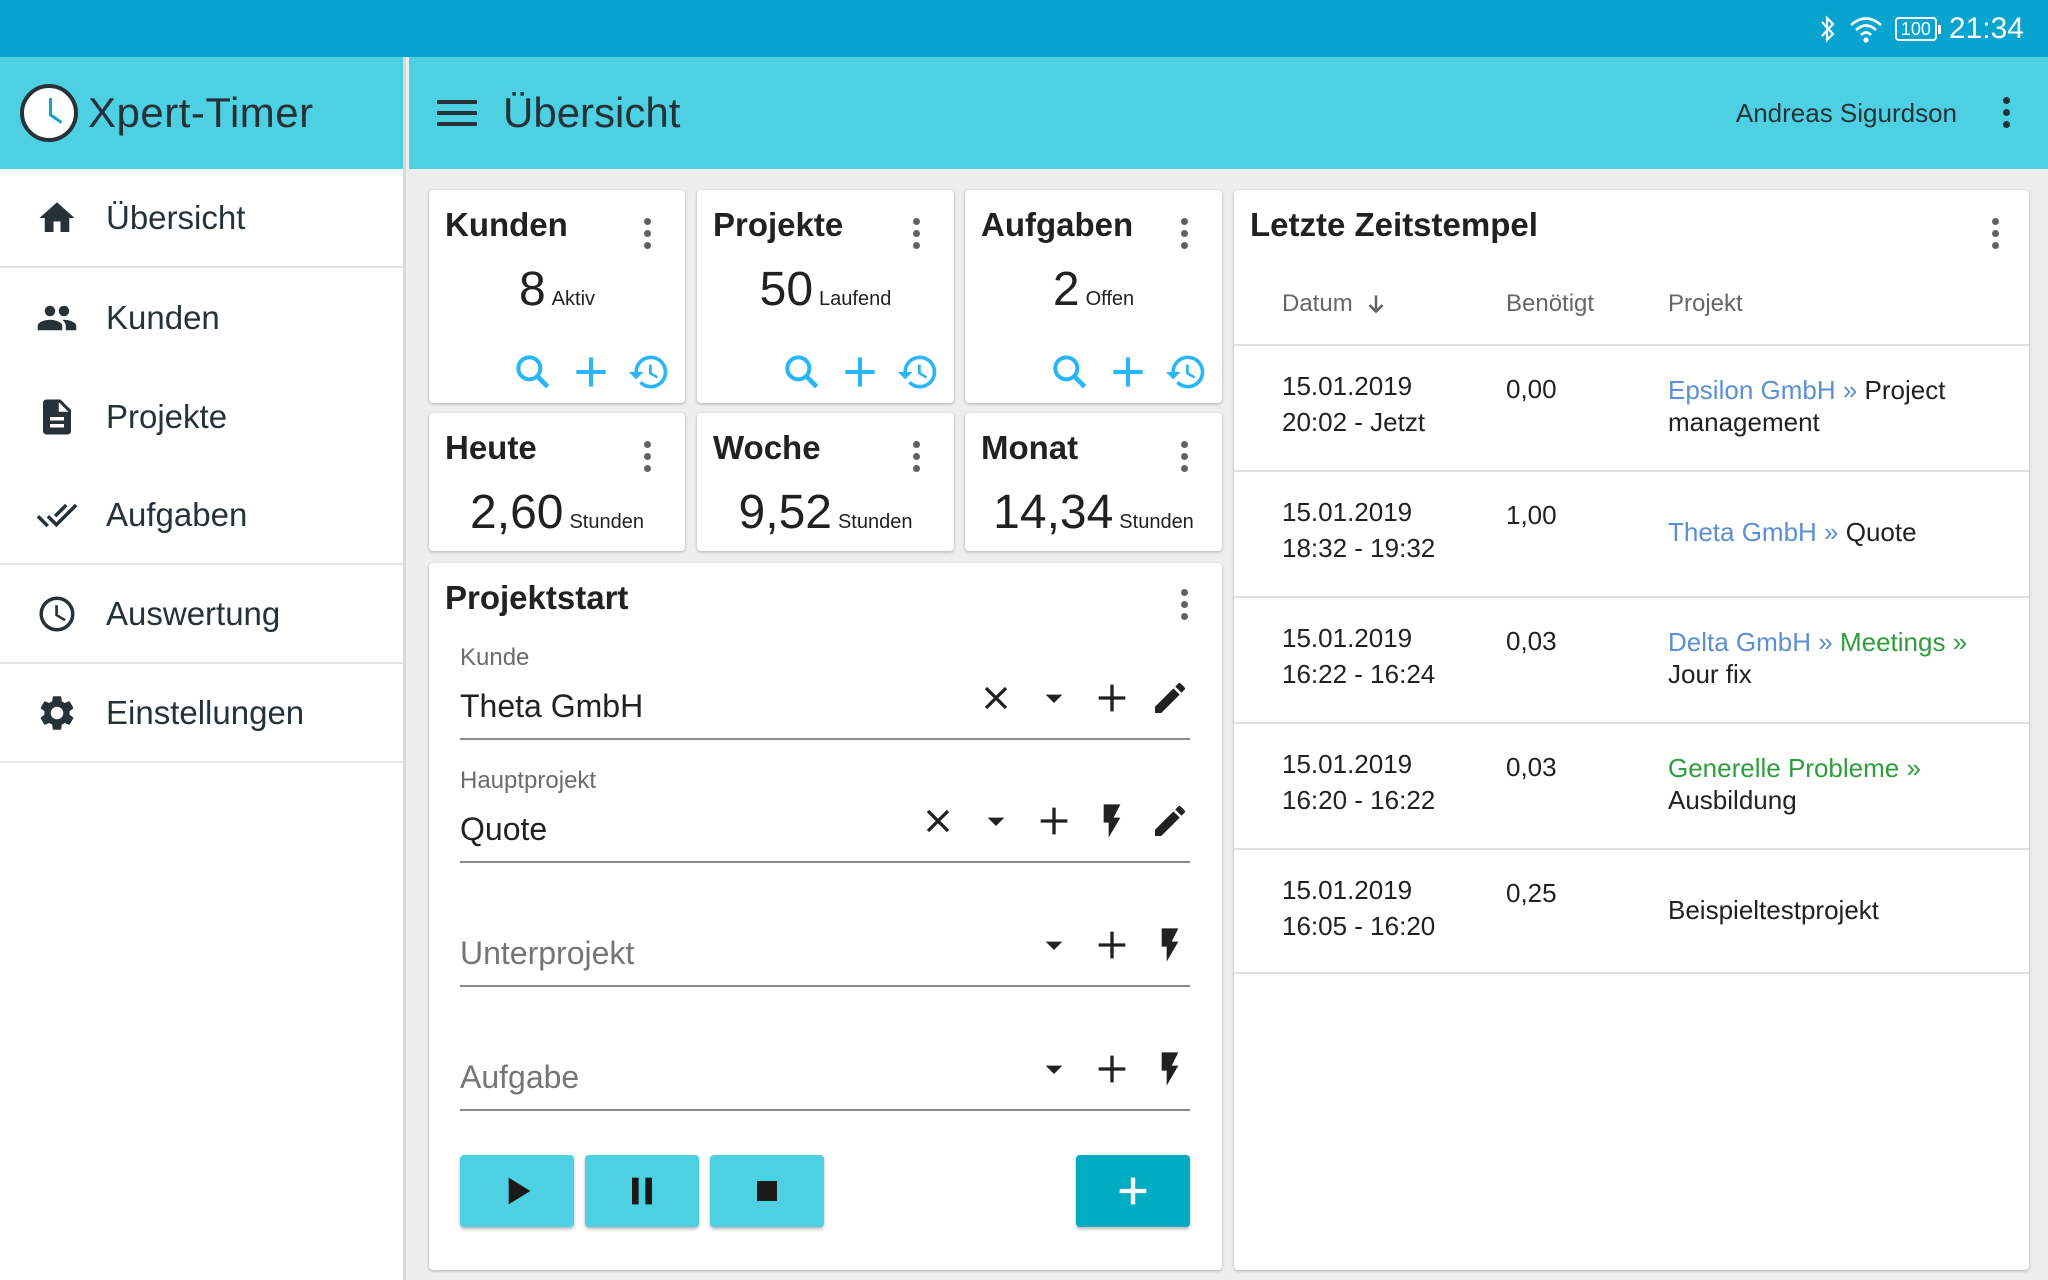 This screenshot has width=2048, height=1280. I want to click on column-header-datum: Datum, so click(1335, 304).